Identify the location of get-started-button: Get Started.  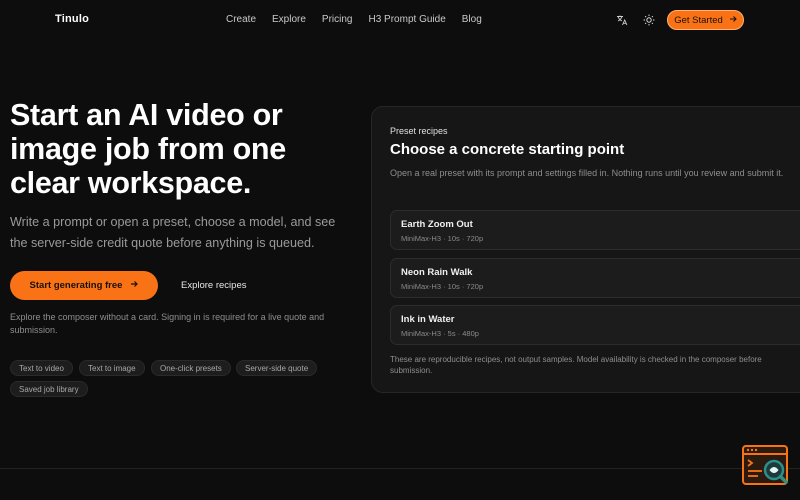
(705, 20).